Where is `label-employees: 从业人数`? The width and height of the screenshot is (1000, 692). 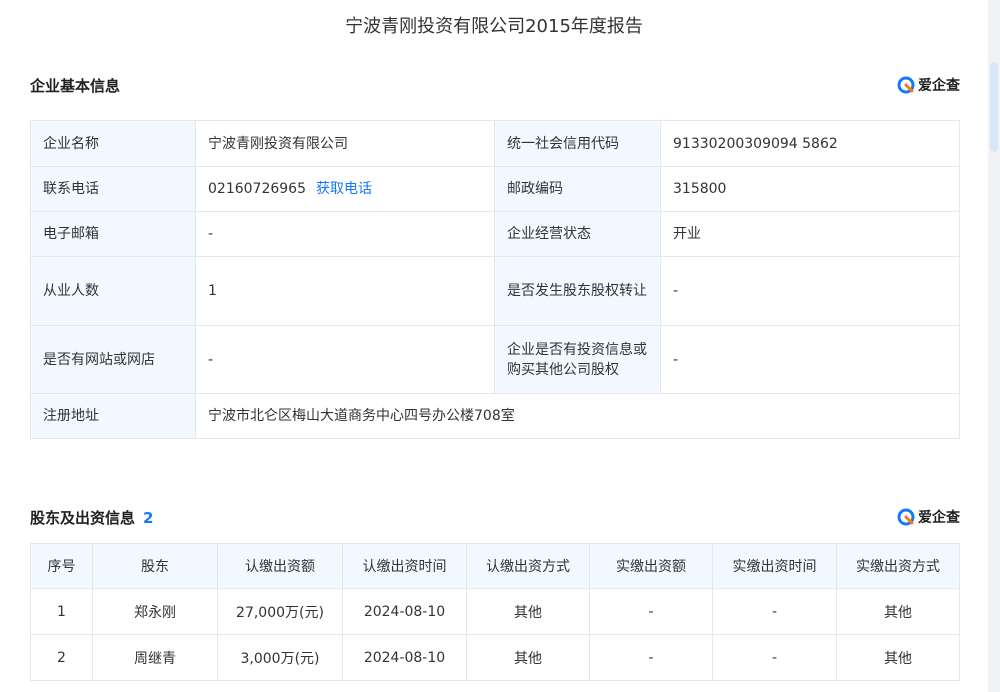
label-employees: 从业人数 is located at coordinates (113, 291).